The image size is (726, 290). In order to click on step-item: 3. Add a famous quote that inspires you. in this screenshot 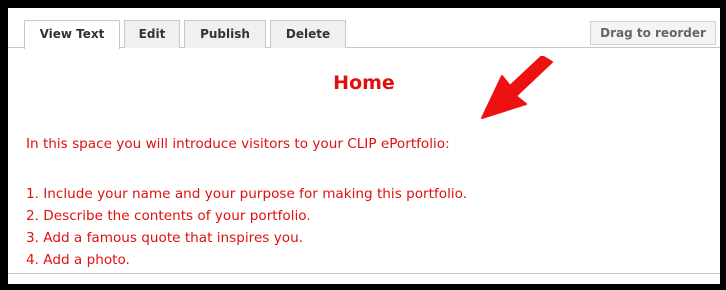, I will do `click(165, 238)`.